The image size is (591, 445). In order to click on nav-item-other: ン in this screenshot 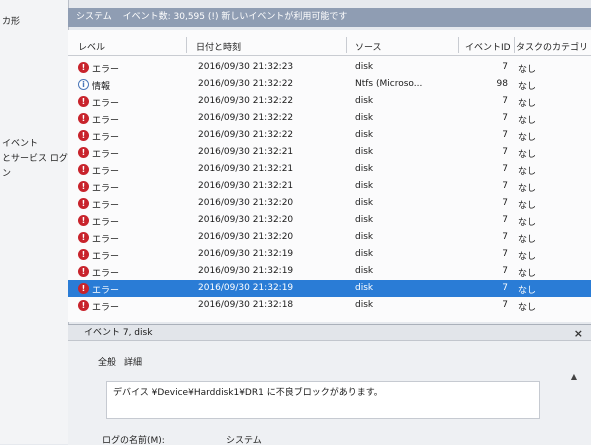, I will do `click(6, 172)`.